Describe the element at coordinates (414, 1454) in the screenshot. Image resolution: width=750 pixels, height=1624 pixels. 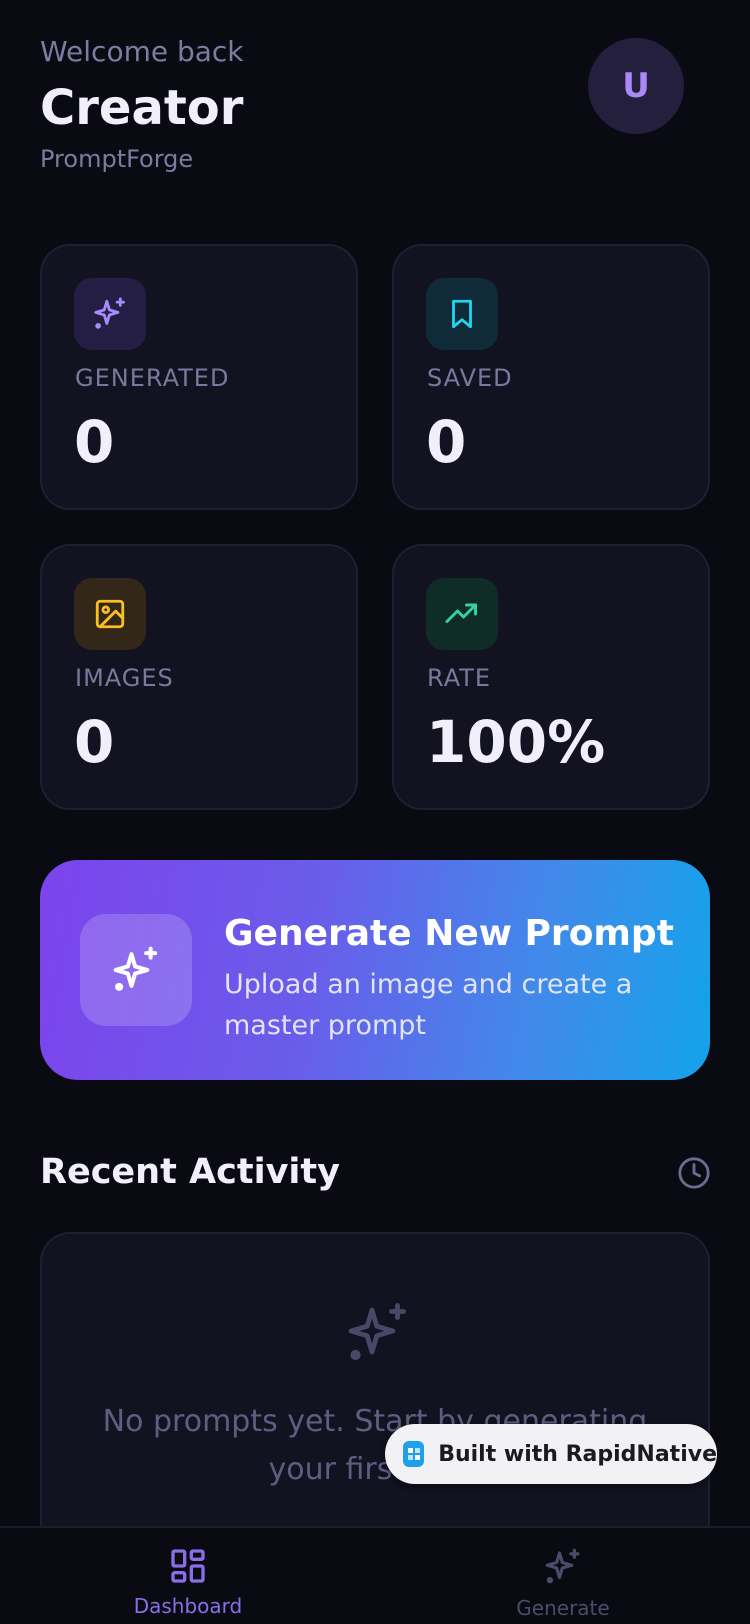
I see `rapidnative-logo-icon` at that location.